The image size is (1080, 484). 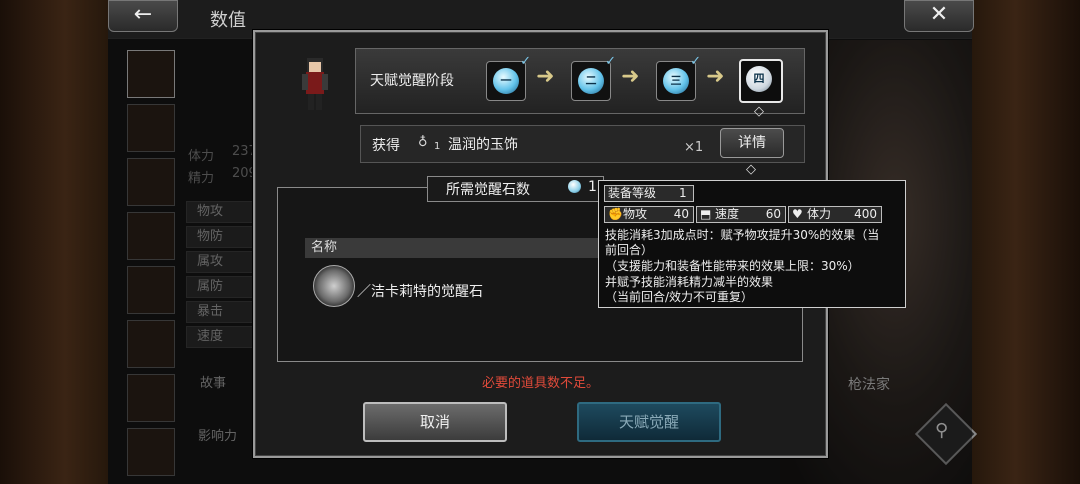 I want to click on stage-node-2: 二 ✓, so click(x=593, y=77).